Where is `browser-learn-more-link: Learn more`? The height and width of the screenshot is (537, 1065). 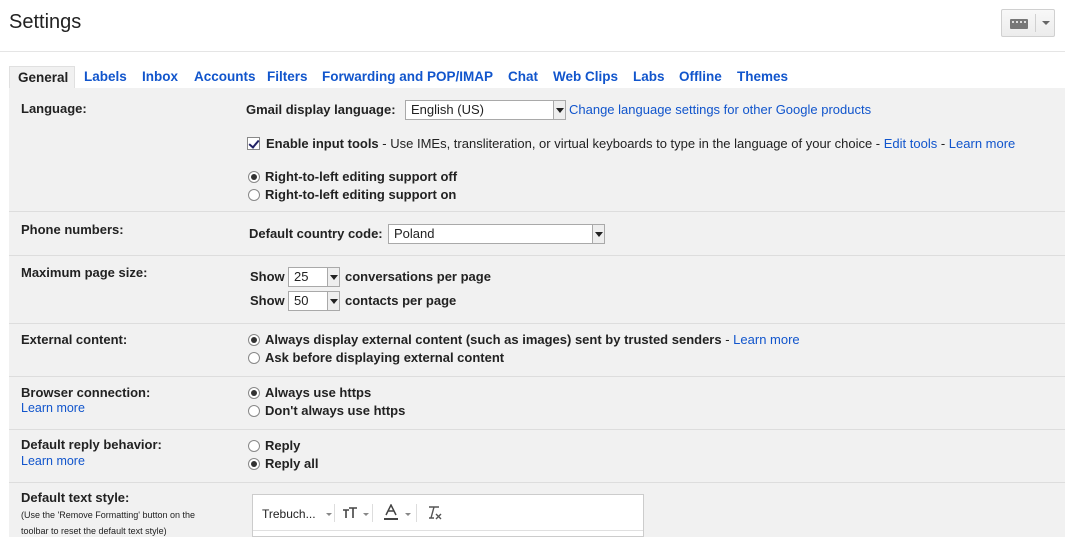
browser-learn-more-link: Learn more is located at coordinates (53, 408).